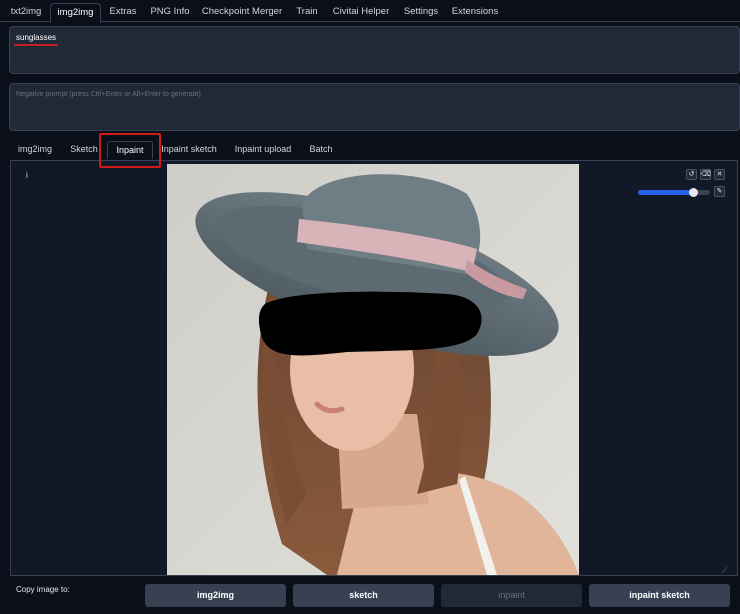 The image size is (740, 614). What do you see at coordinates (36, 45) in the screenshot?
I see `red-underline` at bounding box center [36, 45].